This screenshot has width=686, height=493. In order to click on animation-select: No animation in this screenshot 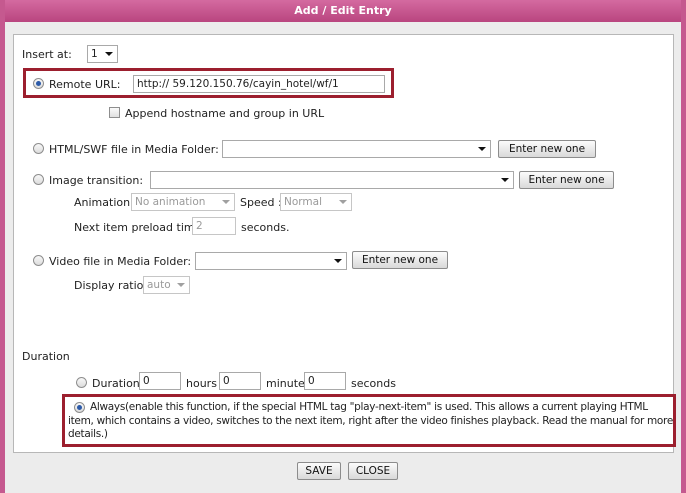, I will do `click(183, 202)`.